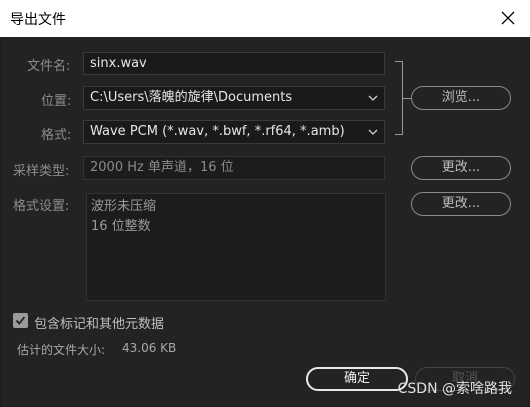 The height and width of the screenshot is (407, 530). What do you see at coordinates (234, 63) in the screenshot?
I see `filename-input: sinx.wav` at bounding box center [234, 63].